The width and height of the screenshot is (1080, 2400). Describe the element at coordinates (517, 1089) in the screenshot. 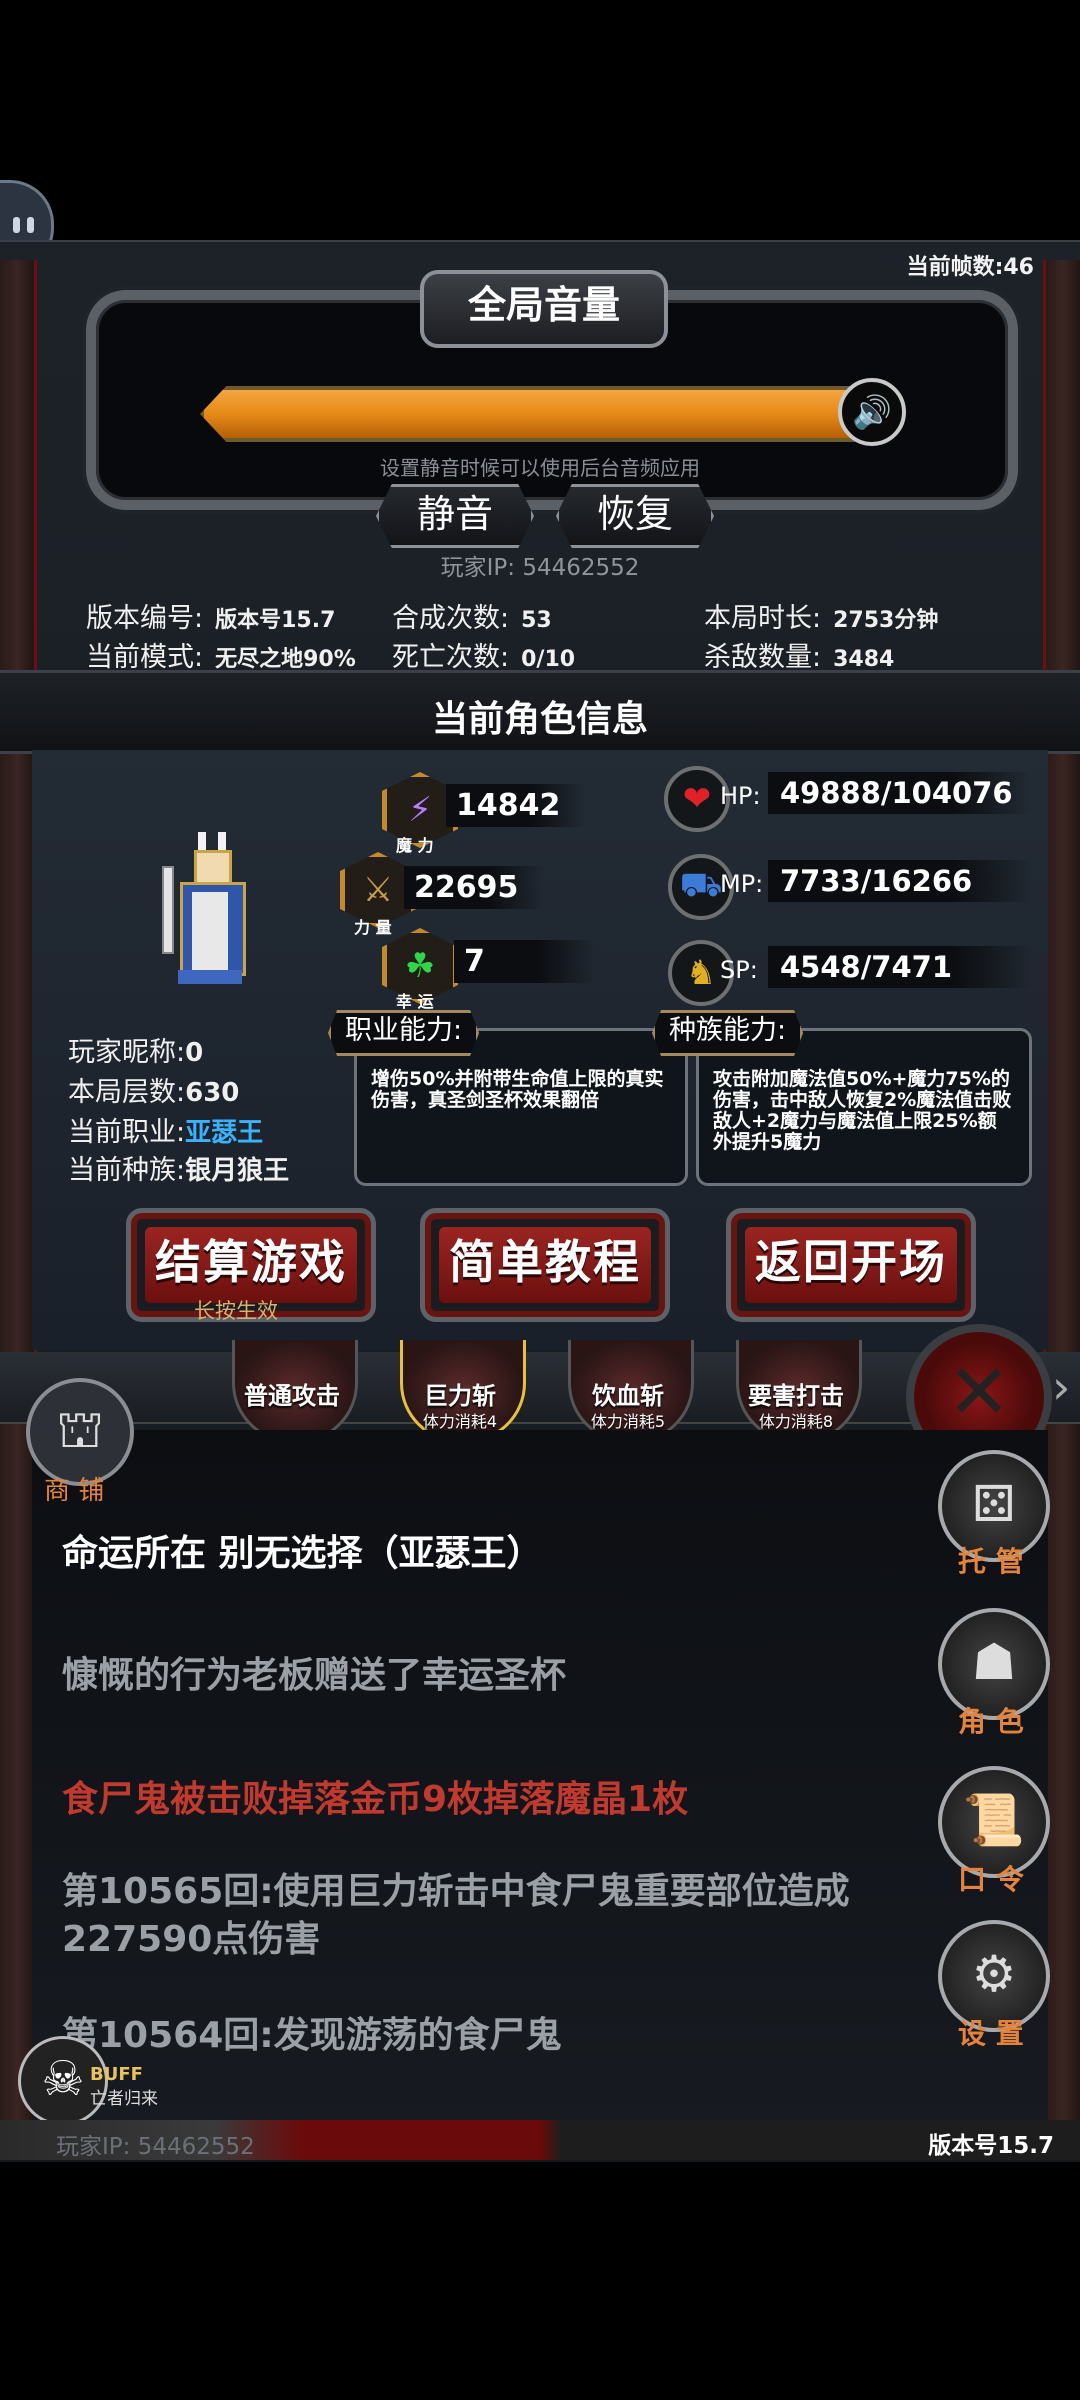

I see `class-ability-text: 增伤50%并附带生命值上限的真实伤害，真圣剑圣杯效果翻倍` at that location.